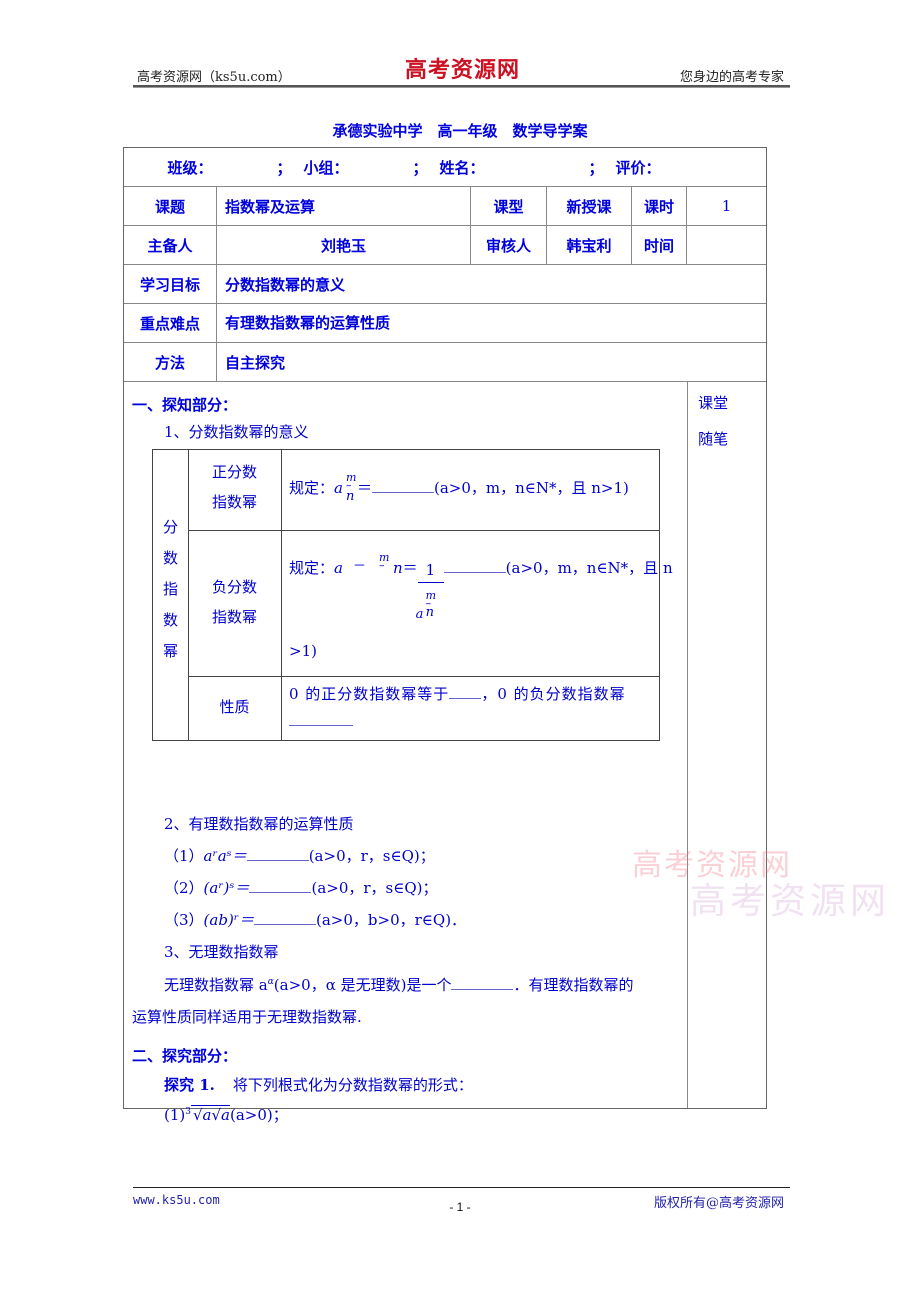 This screenshot has height=1302, width=920. Describe the element at coordinates (362, 985) in the screenshot. I see `irr-text-b: (a>0，α 是无理数)是一个` at that location.